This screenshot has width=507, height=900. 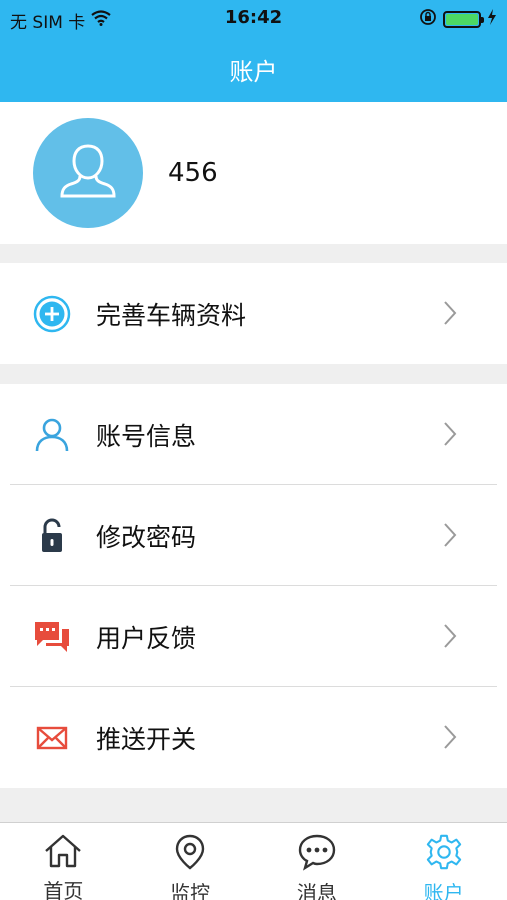 I want to click on tab-messages: 消息, so click(x=317, y=861).